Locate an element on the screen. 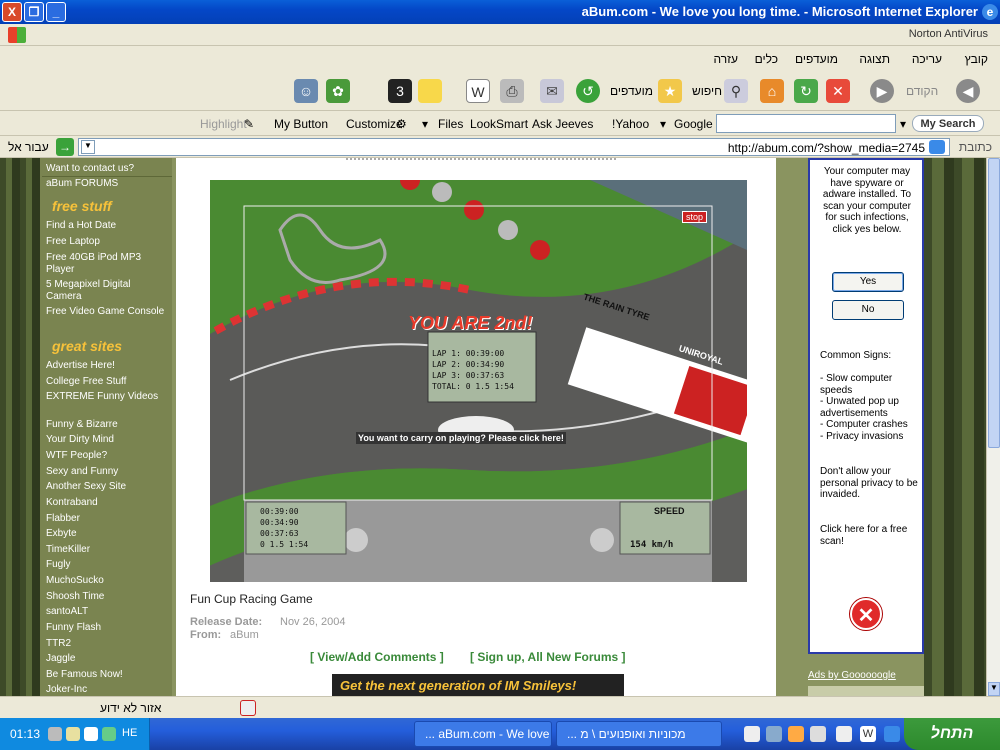 This screenshot has height=750, width=1000. sidebar-item-forums: aBum FORUMS is located at coordinates (107, 184).